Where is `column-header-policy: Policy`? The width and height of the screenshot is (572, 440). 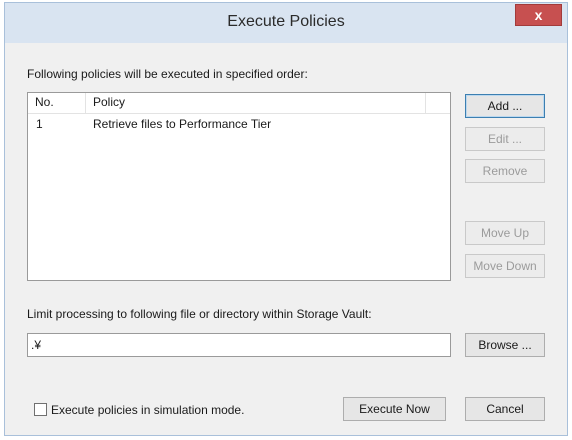 column-header-policy: Policy is located at coordinates (256, 103).